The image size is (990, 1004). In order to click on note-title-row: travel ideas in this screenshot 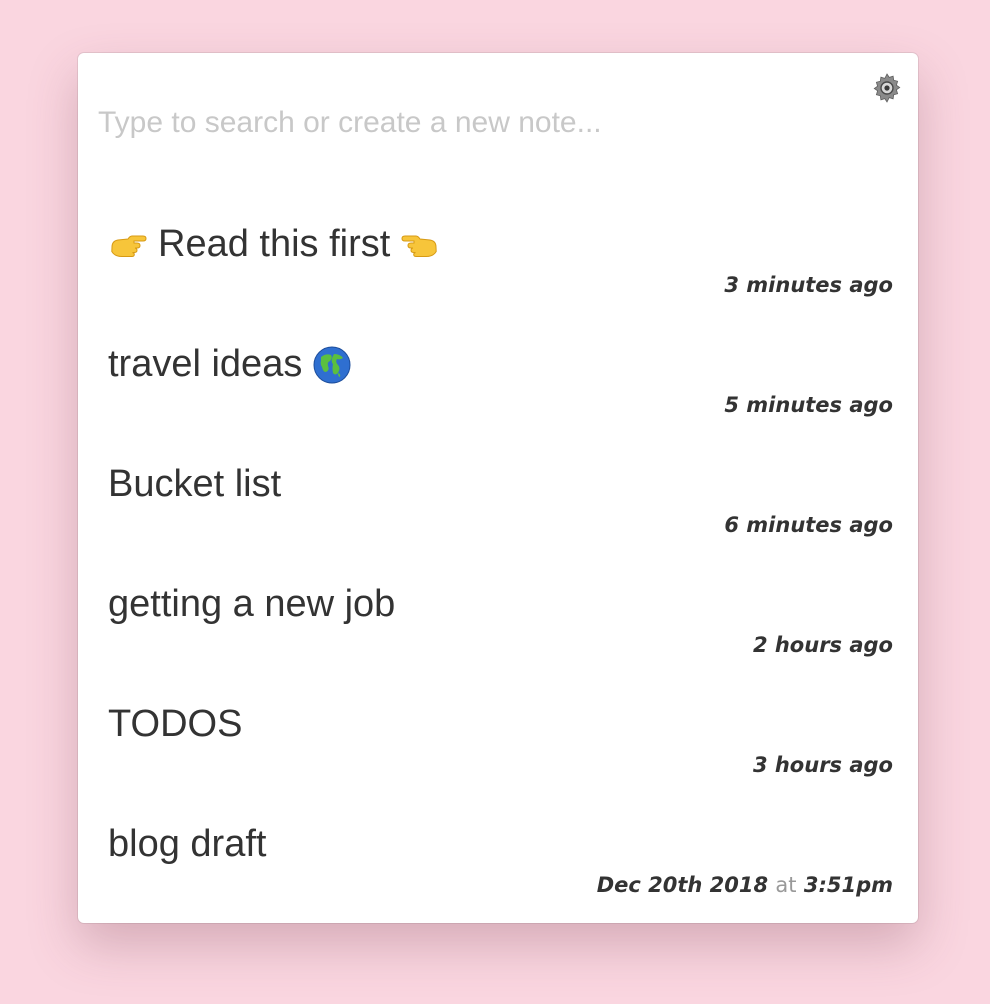, I will do `click(230, 364)`.